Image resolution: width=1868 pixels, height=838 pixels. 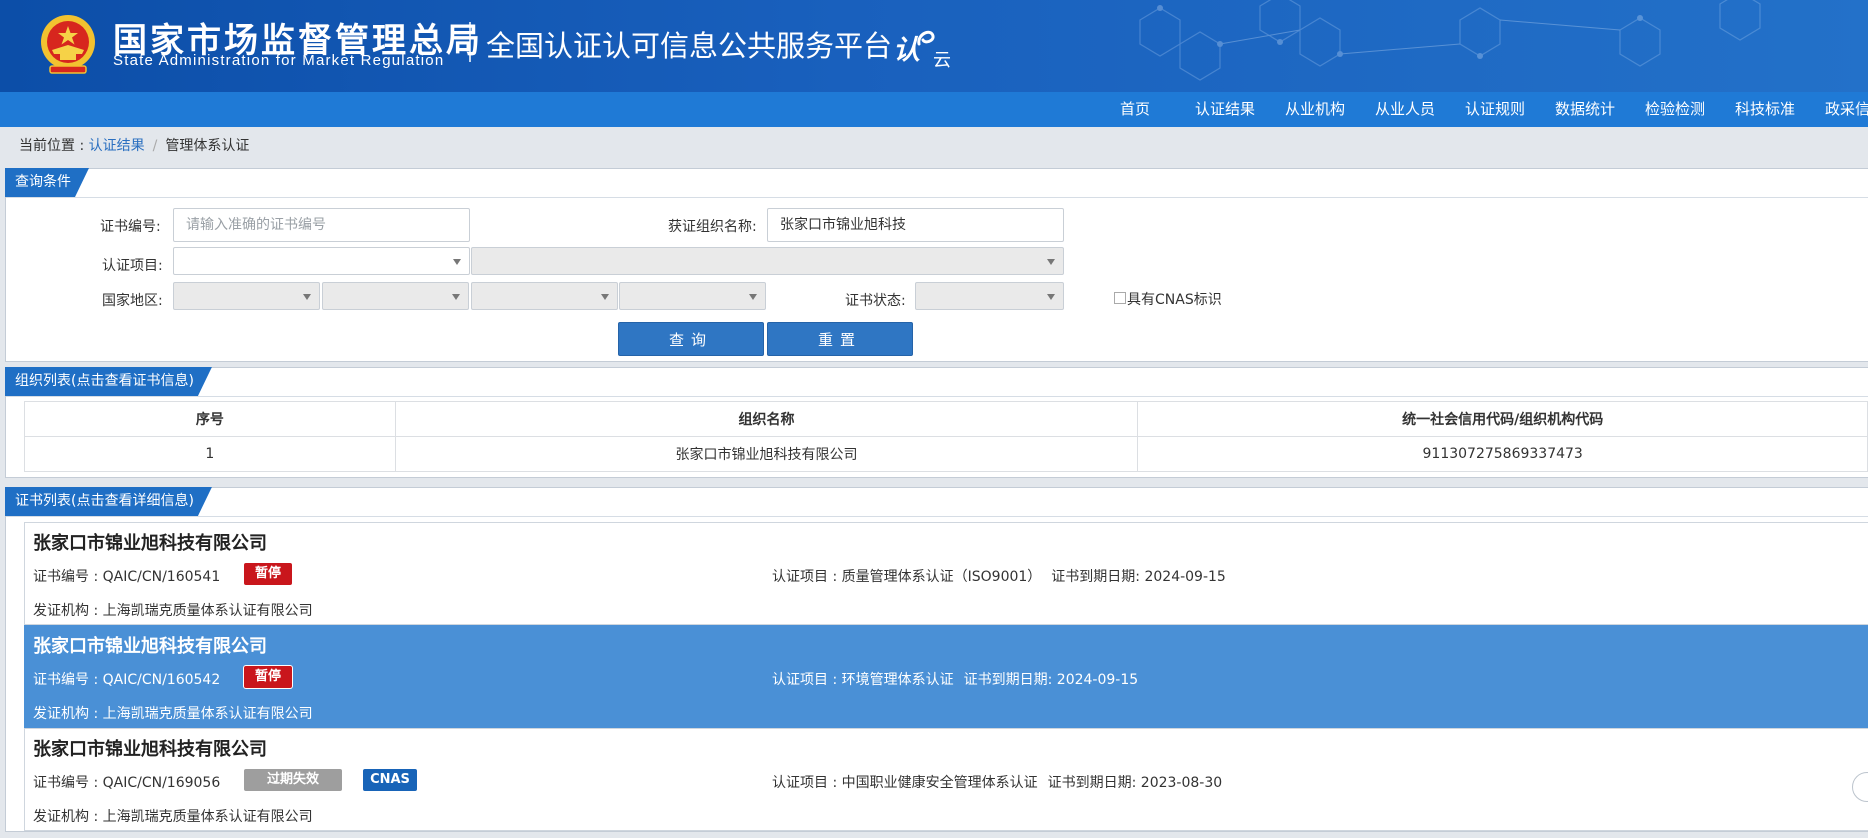 What do you see at coordinates (132, 301) in the screenshot?
I see `region-label: 国家地区:` at bounding box center [132, 301].